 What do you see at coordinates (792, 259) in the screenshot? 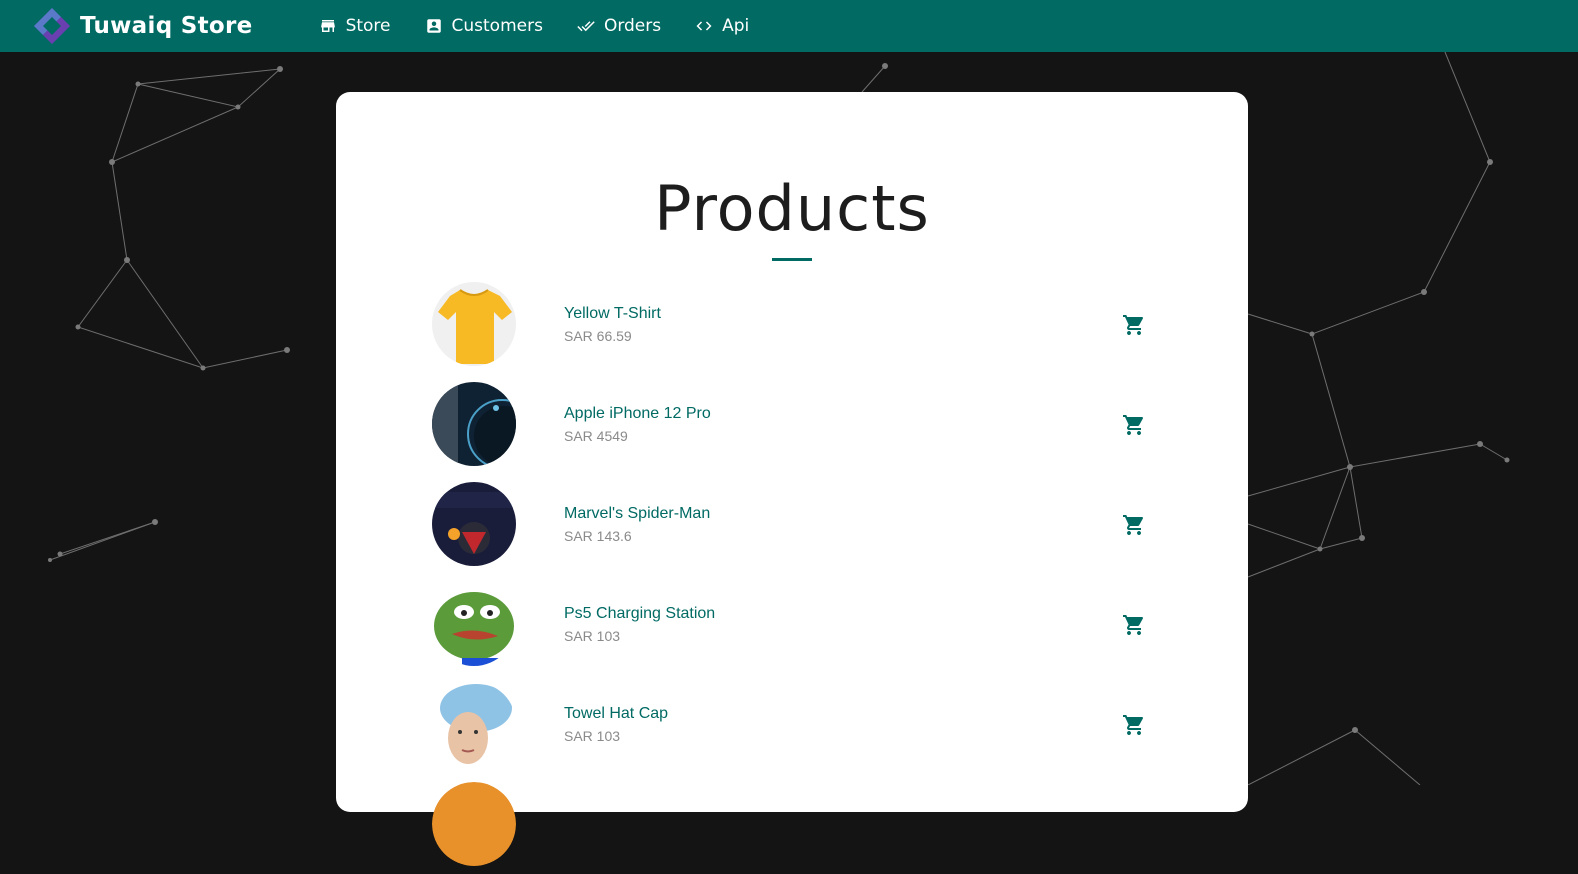
I see `title-underline` at bounding box center [792, 259].